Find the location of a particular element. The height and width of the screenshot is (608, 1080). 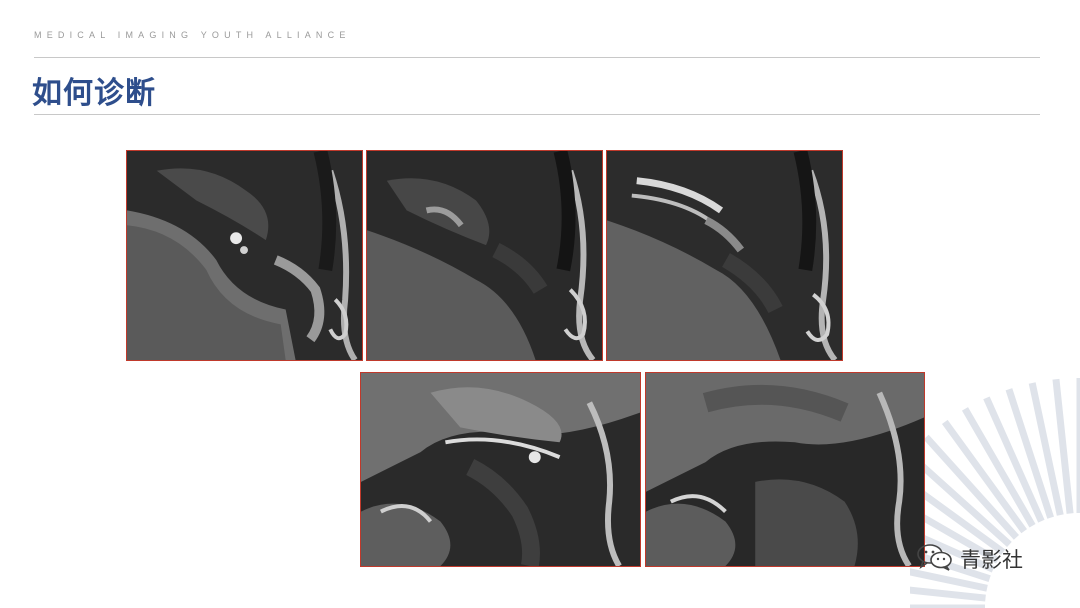

watermark-text: 青影社 is located at coordinates (991, 560).